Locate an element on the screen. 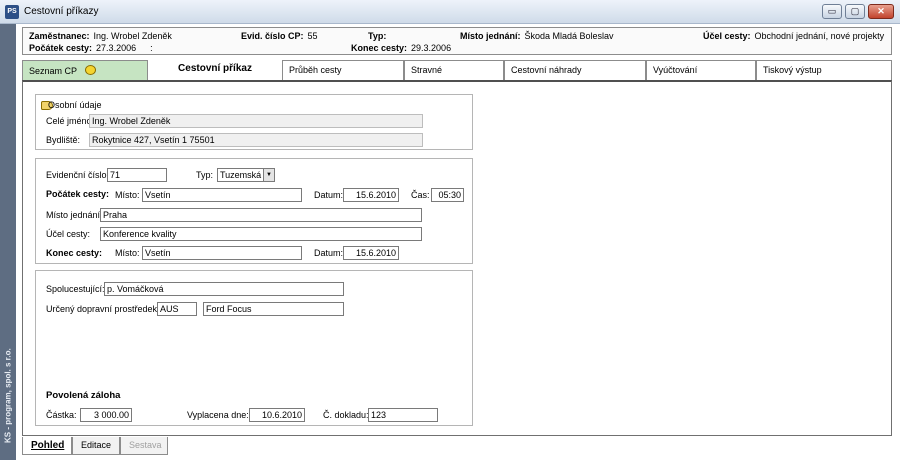 Image resolution: width=900 pixels, height=460 pixels. amount-label: Částka: is located at coordinates (61, 415).